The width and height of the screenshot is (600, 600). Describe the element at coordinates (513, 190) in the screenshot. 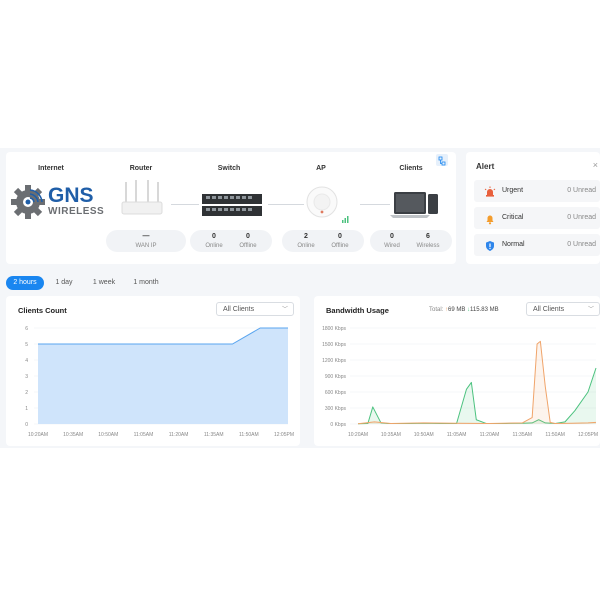

I see `alert-urgent-label: Urgent` at that location.